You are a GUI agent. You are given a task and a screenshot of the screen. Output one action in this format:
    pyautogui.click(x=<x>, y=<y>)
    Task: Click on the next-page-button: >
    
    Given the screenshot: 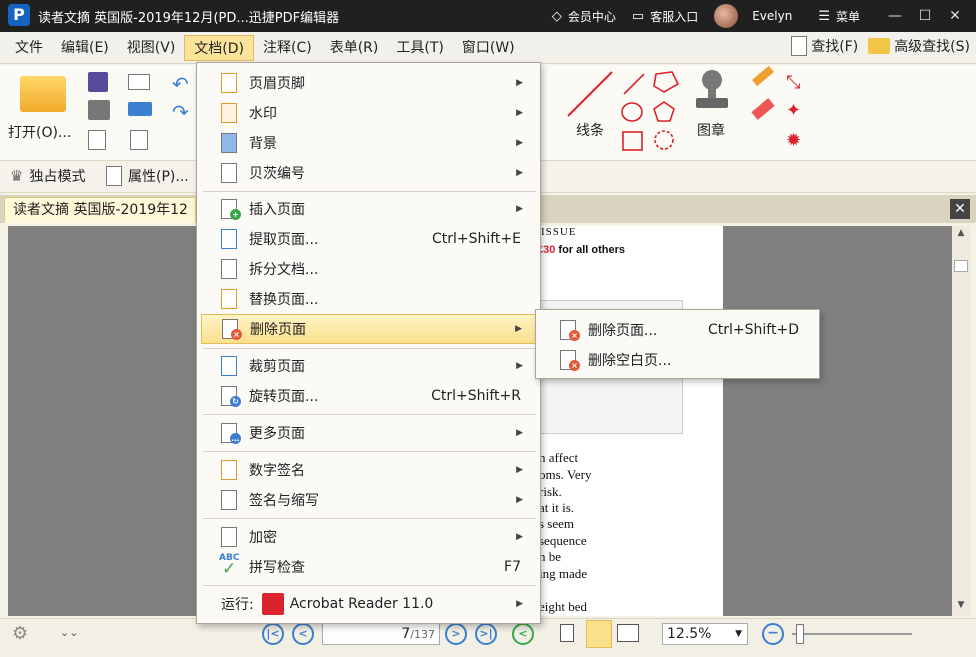 What is the action you would take?
    pyautogui.click(x=456, y=634)
    